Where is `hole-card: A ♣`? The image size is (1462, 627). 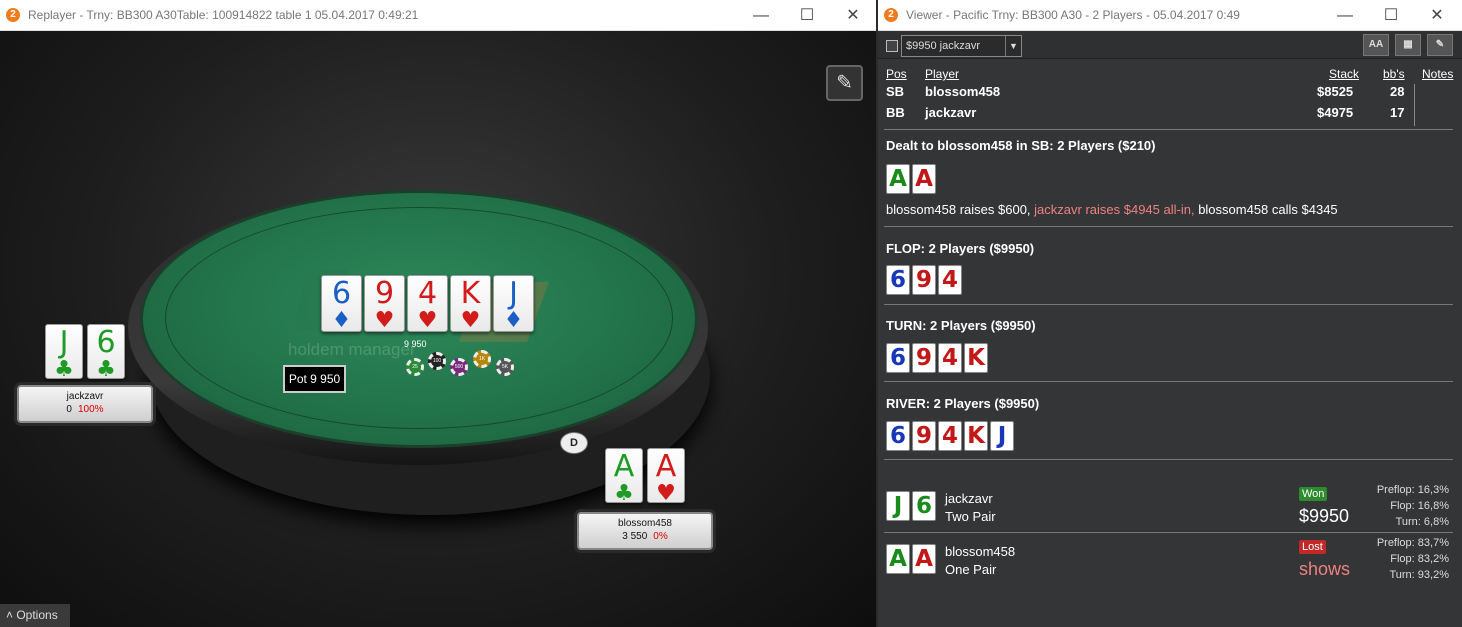 hole-card: A ♣ is located at coordinates (624, 477).